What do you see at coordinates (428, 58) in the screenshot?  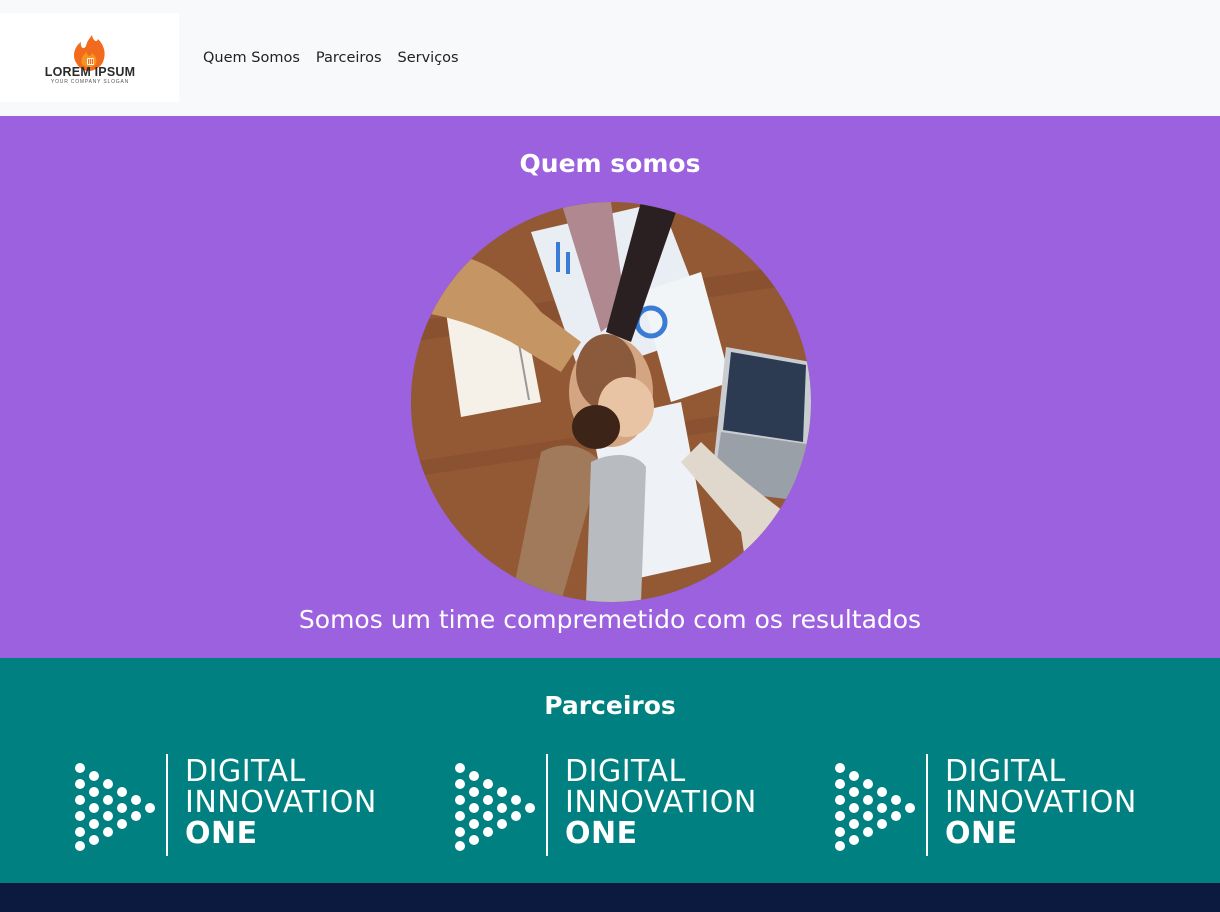 I see `nav-link-servicos: Serviços` at bounding box center [428, 58].